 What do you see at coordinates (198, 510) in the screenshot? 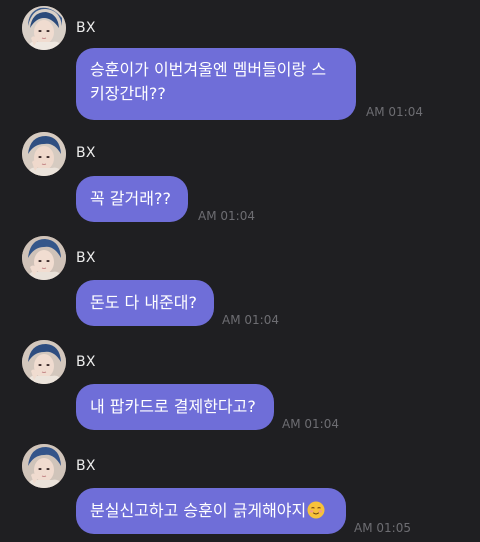
I see `message-text: 분실신고하고 승훈이 긁게해야지` at bounding box center [198, 510].